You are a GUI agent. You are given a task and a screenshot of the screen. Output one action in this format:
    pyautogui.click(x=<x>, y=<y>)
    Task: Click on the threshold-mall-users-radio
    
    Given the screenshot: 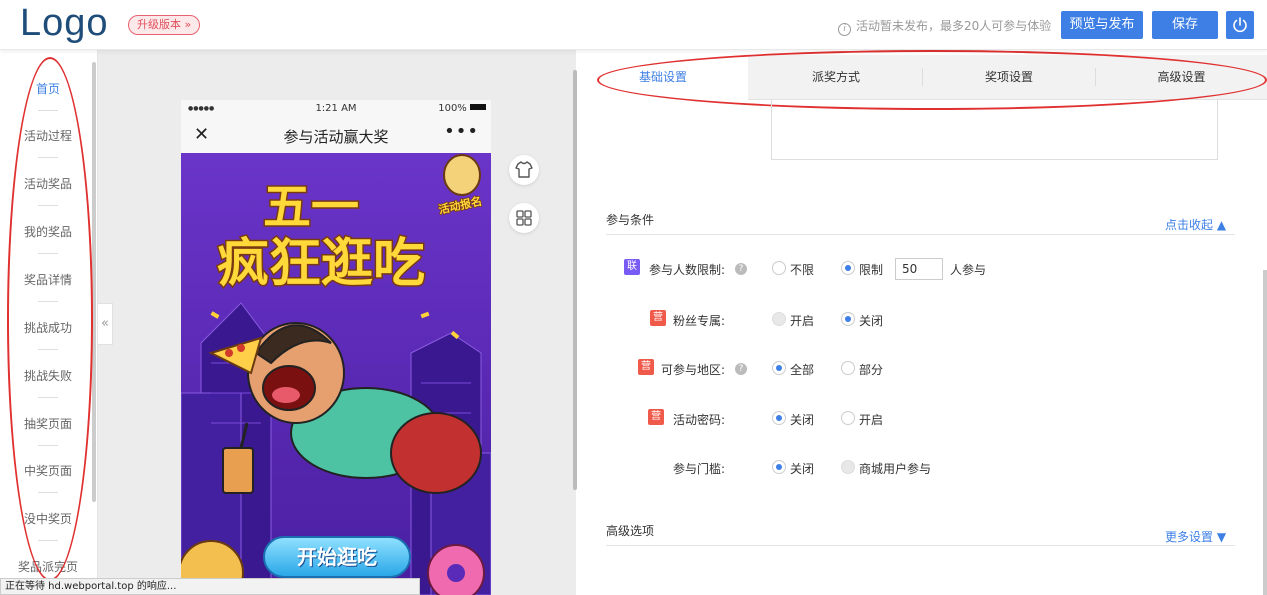 What is the action you would take?
    pyautogui.click(x=848, y=467)
    